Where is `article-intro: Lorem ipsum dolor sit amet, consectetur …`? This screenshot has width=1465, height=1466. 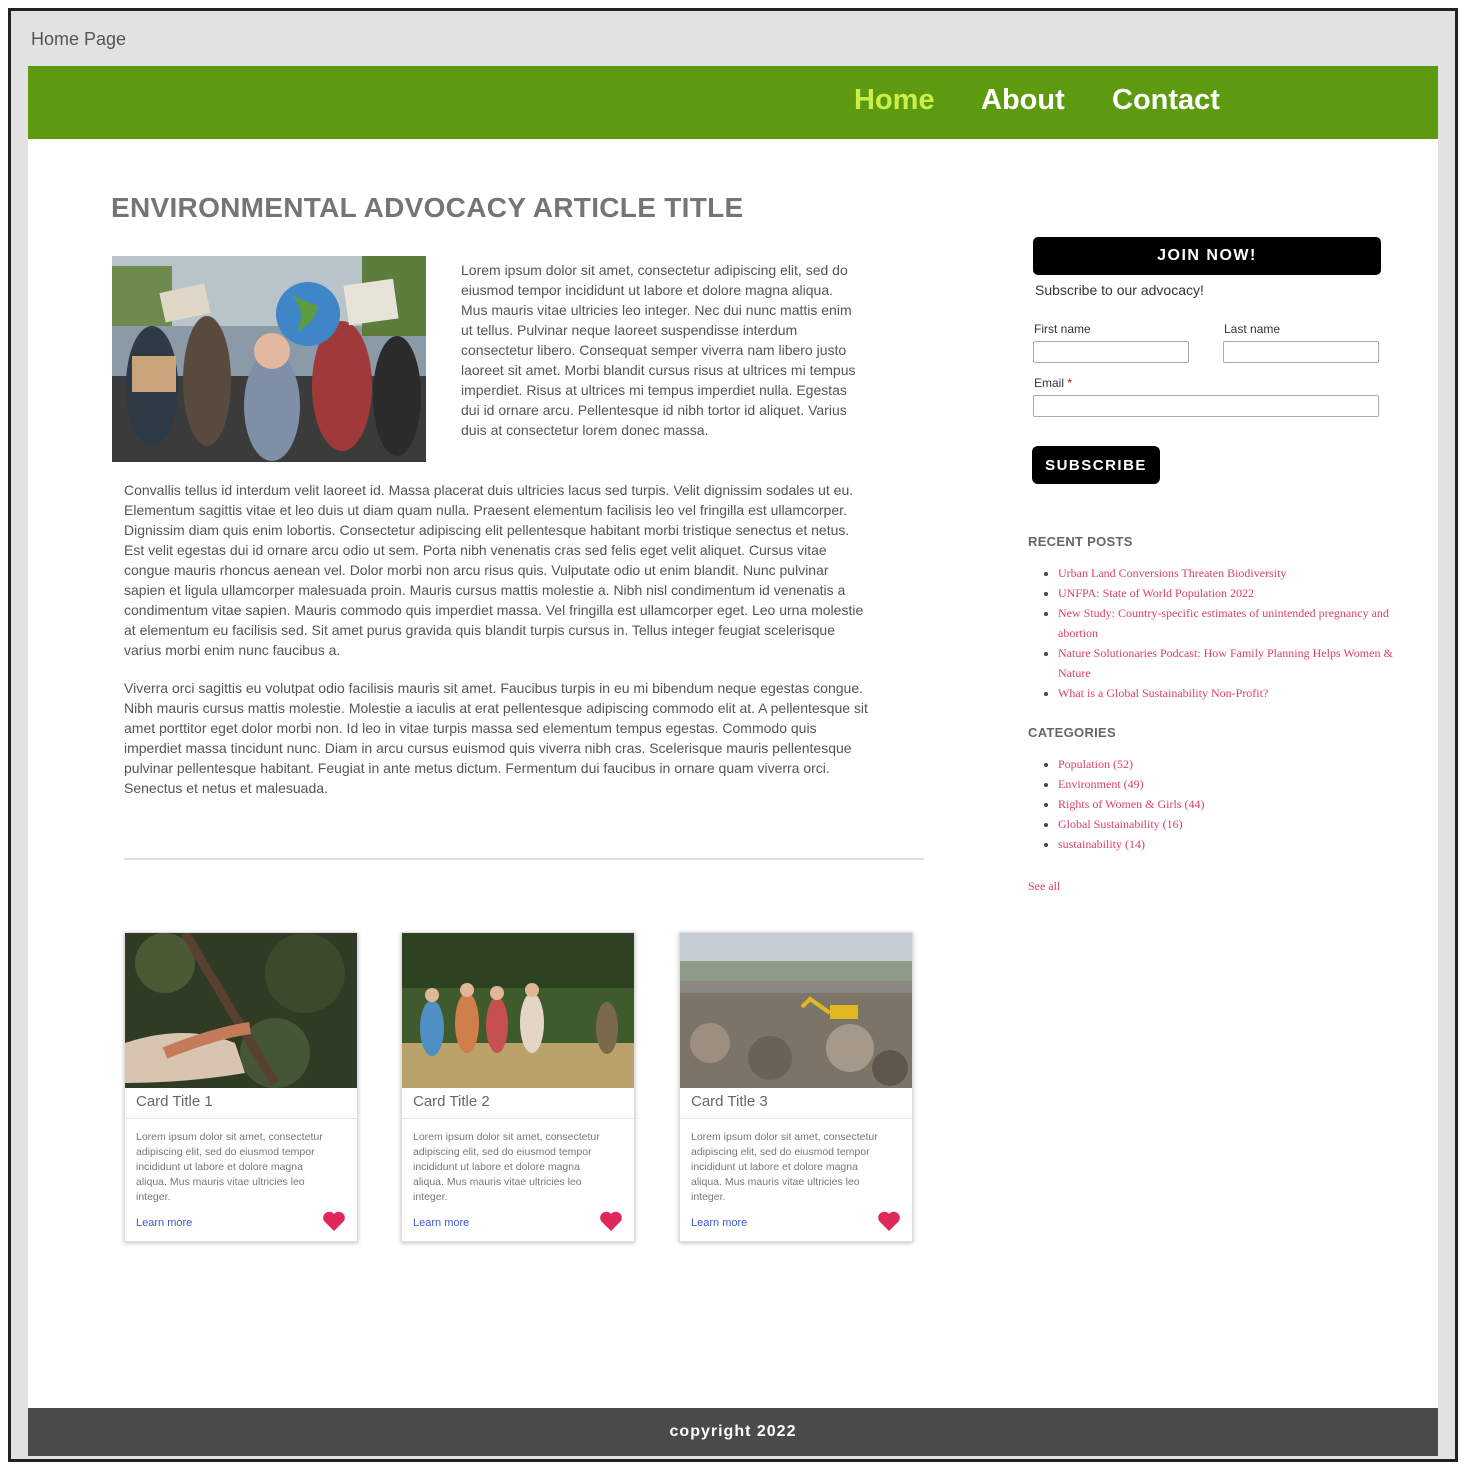
article-intro: Lorem ipsum dolor sit amet, consectetur … is located at coordinates (658, 350).